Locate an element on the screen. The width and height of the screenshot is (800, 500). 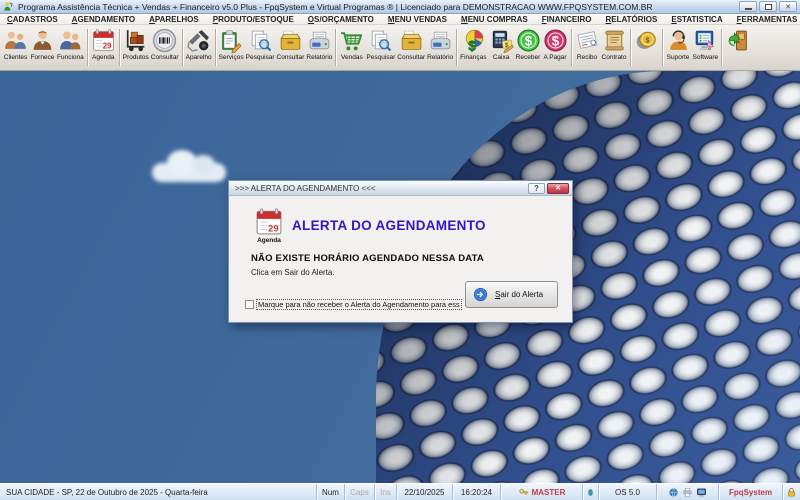
products-icon is located at coordinates (135, 40).